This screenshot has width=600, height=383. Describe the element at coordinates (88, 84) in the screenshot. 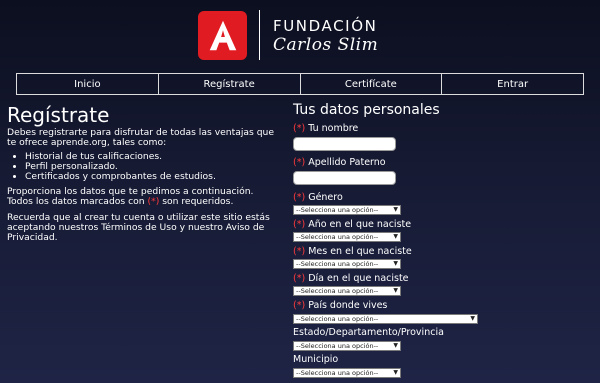

I see `nav-inicio: Inicio` at that location.